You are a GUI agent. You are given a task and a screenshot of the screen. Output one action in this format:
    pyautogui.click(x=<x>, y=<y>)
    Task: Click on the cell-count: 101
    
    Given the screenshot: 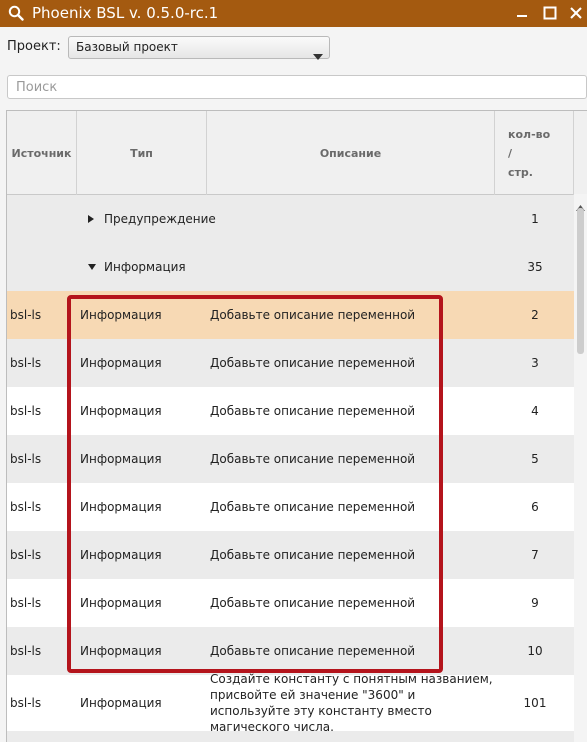 What is the action you would take?
    pyautogui.click(x=535, y=703)
    